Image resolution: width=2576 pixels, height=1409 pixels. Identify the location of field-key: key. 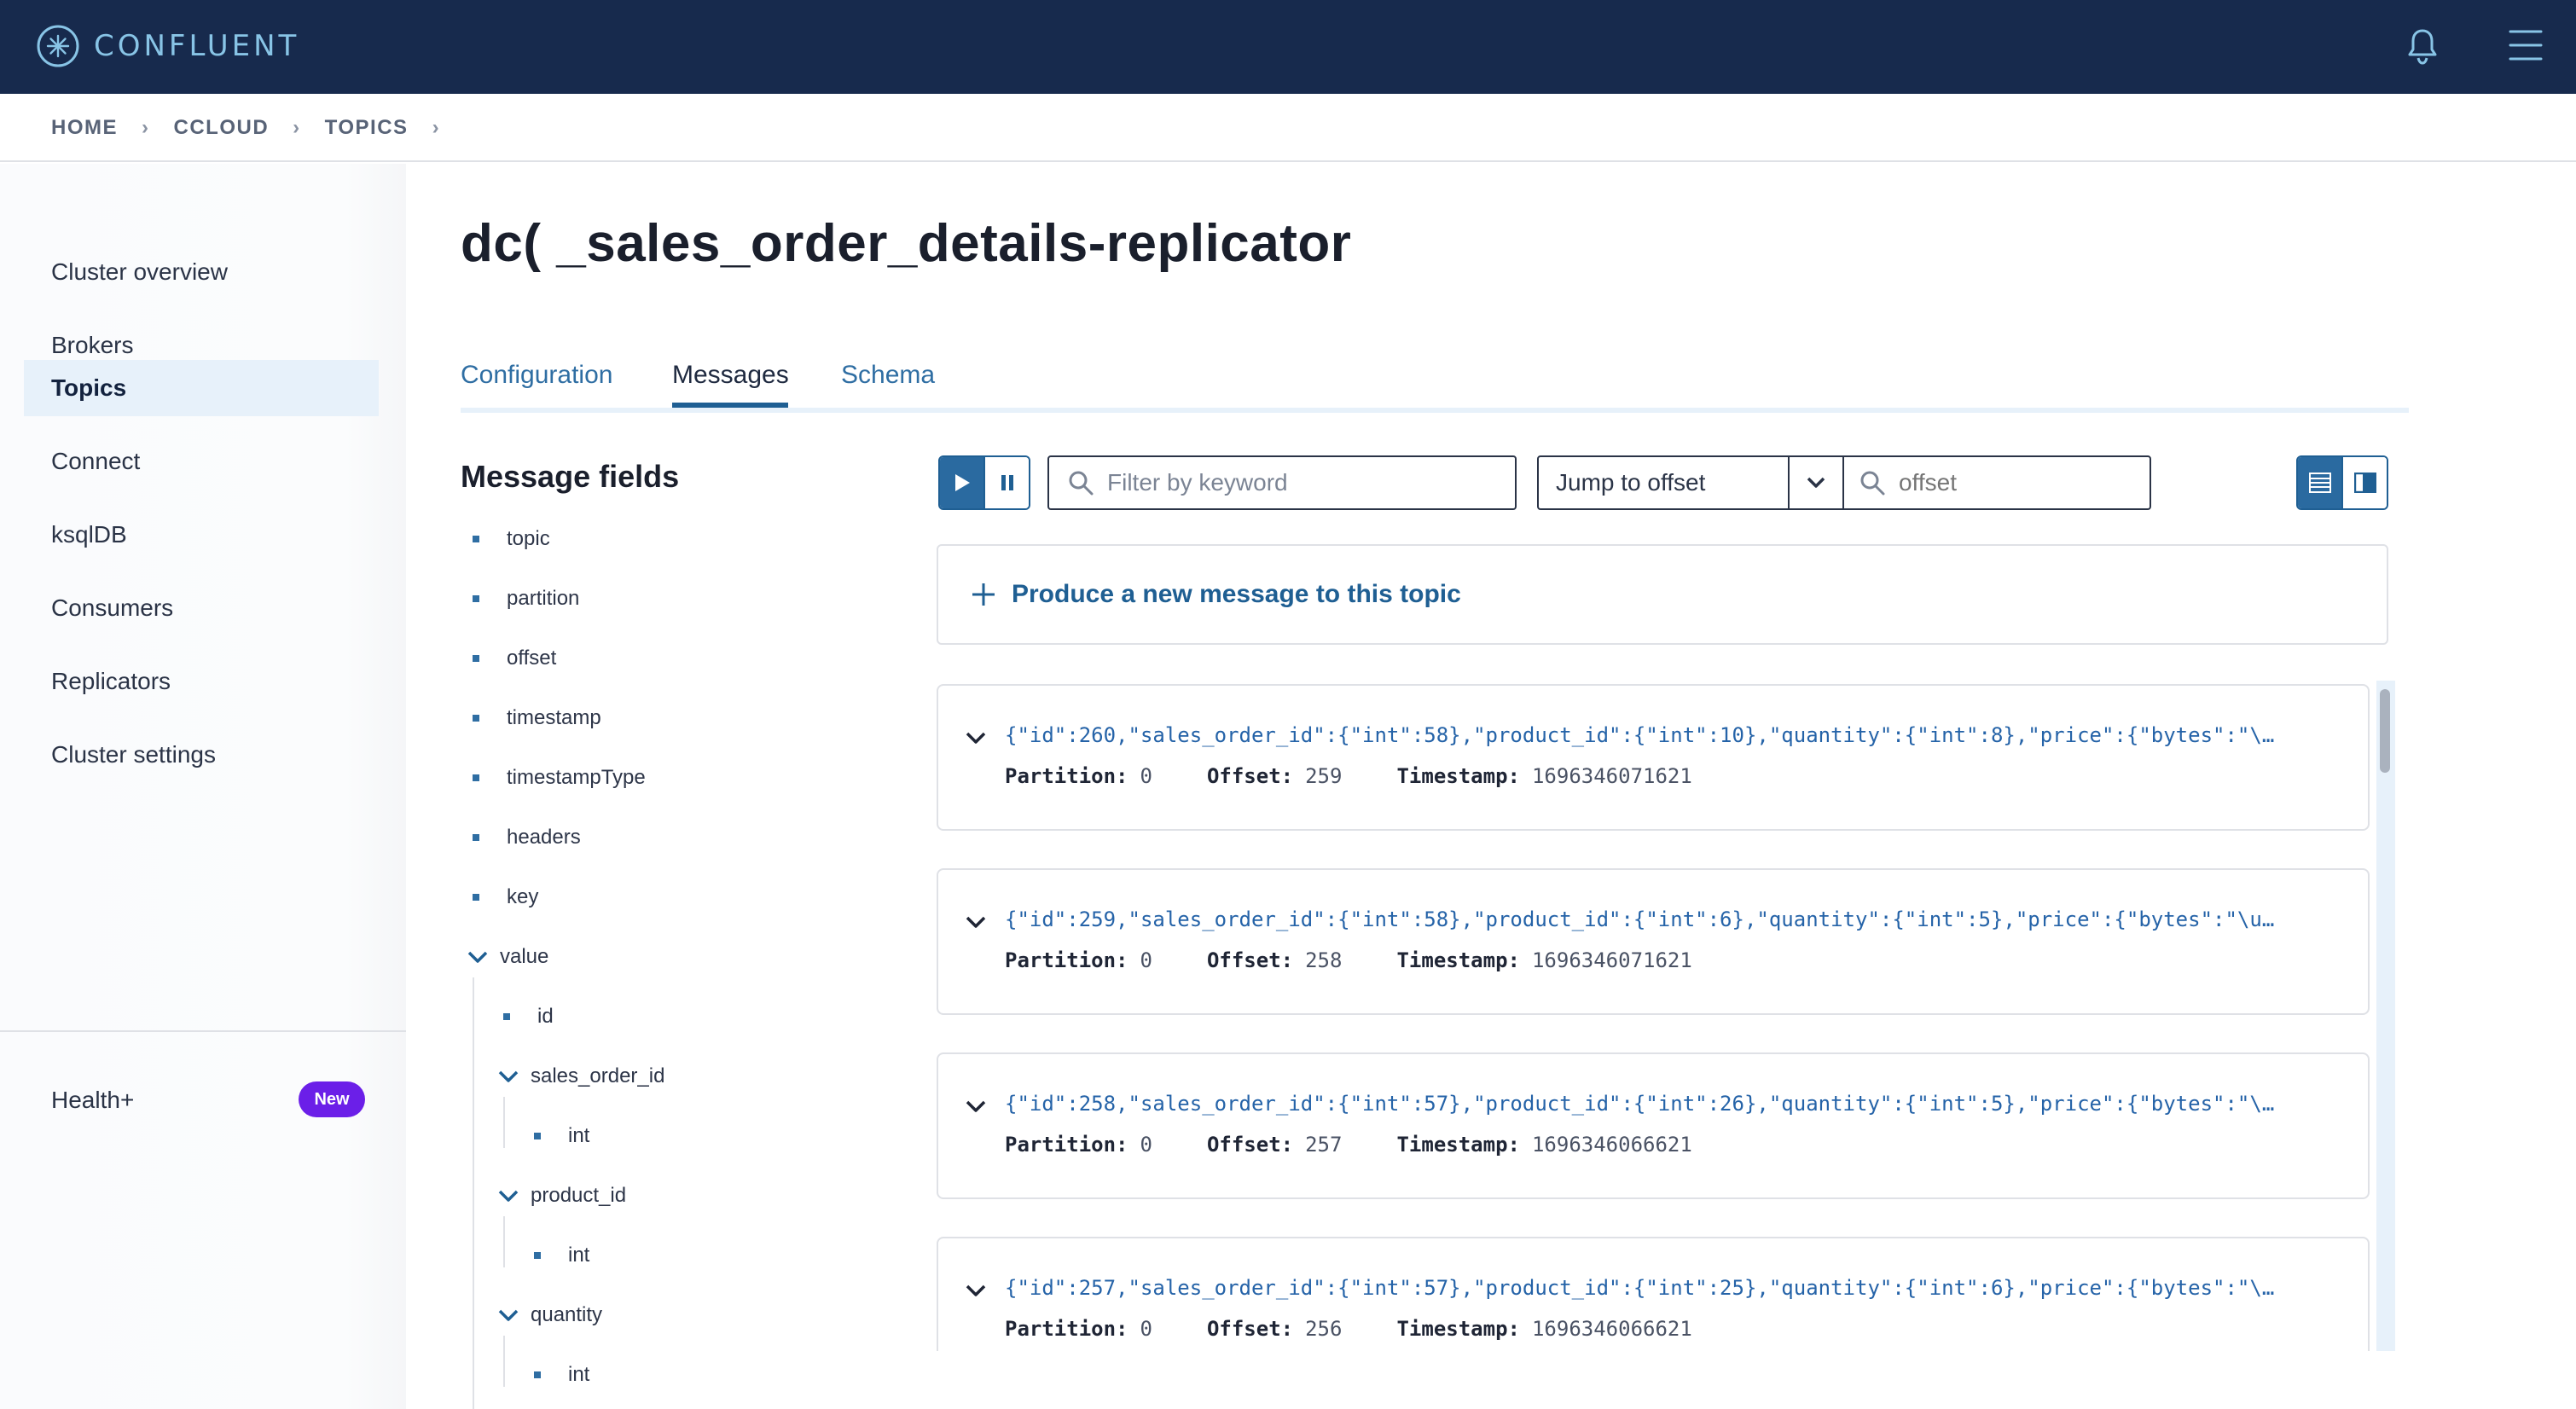
(505, 897).